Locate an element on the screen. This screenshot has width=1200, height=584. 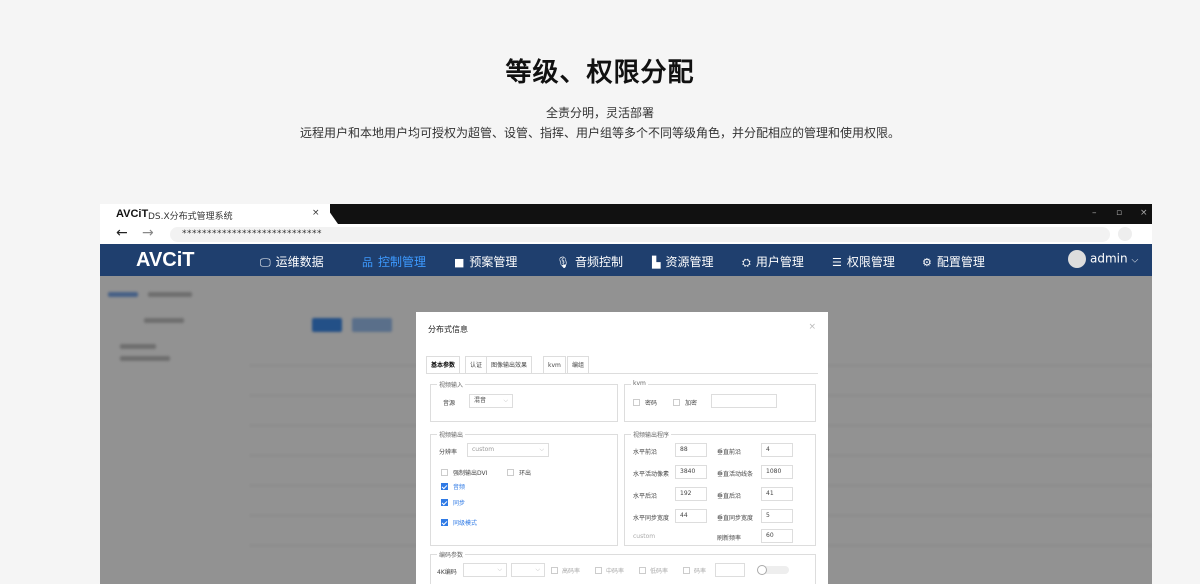
tab-close-icon: × is located at coordinates (316, 213).